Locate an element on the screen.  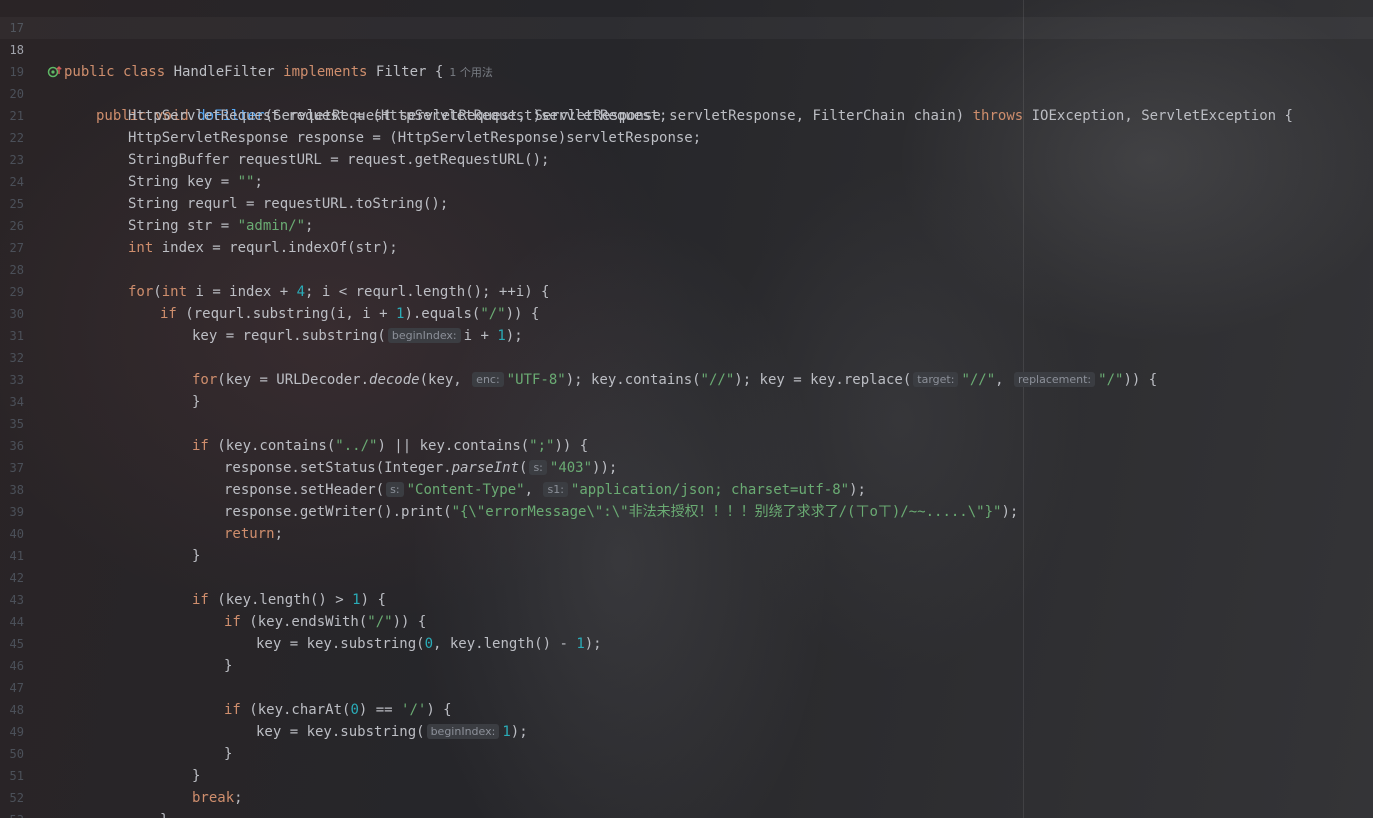
code-line-26: 26 int index = requrl.indexOf(str); is located at coordinates (686, 224).